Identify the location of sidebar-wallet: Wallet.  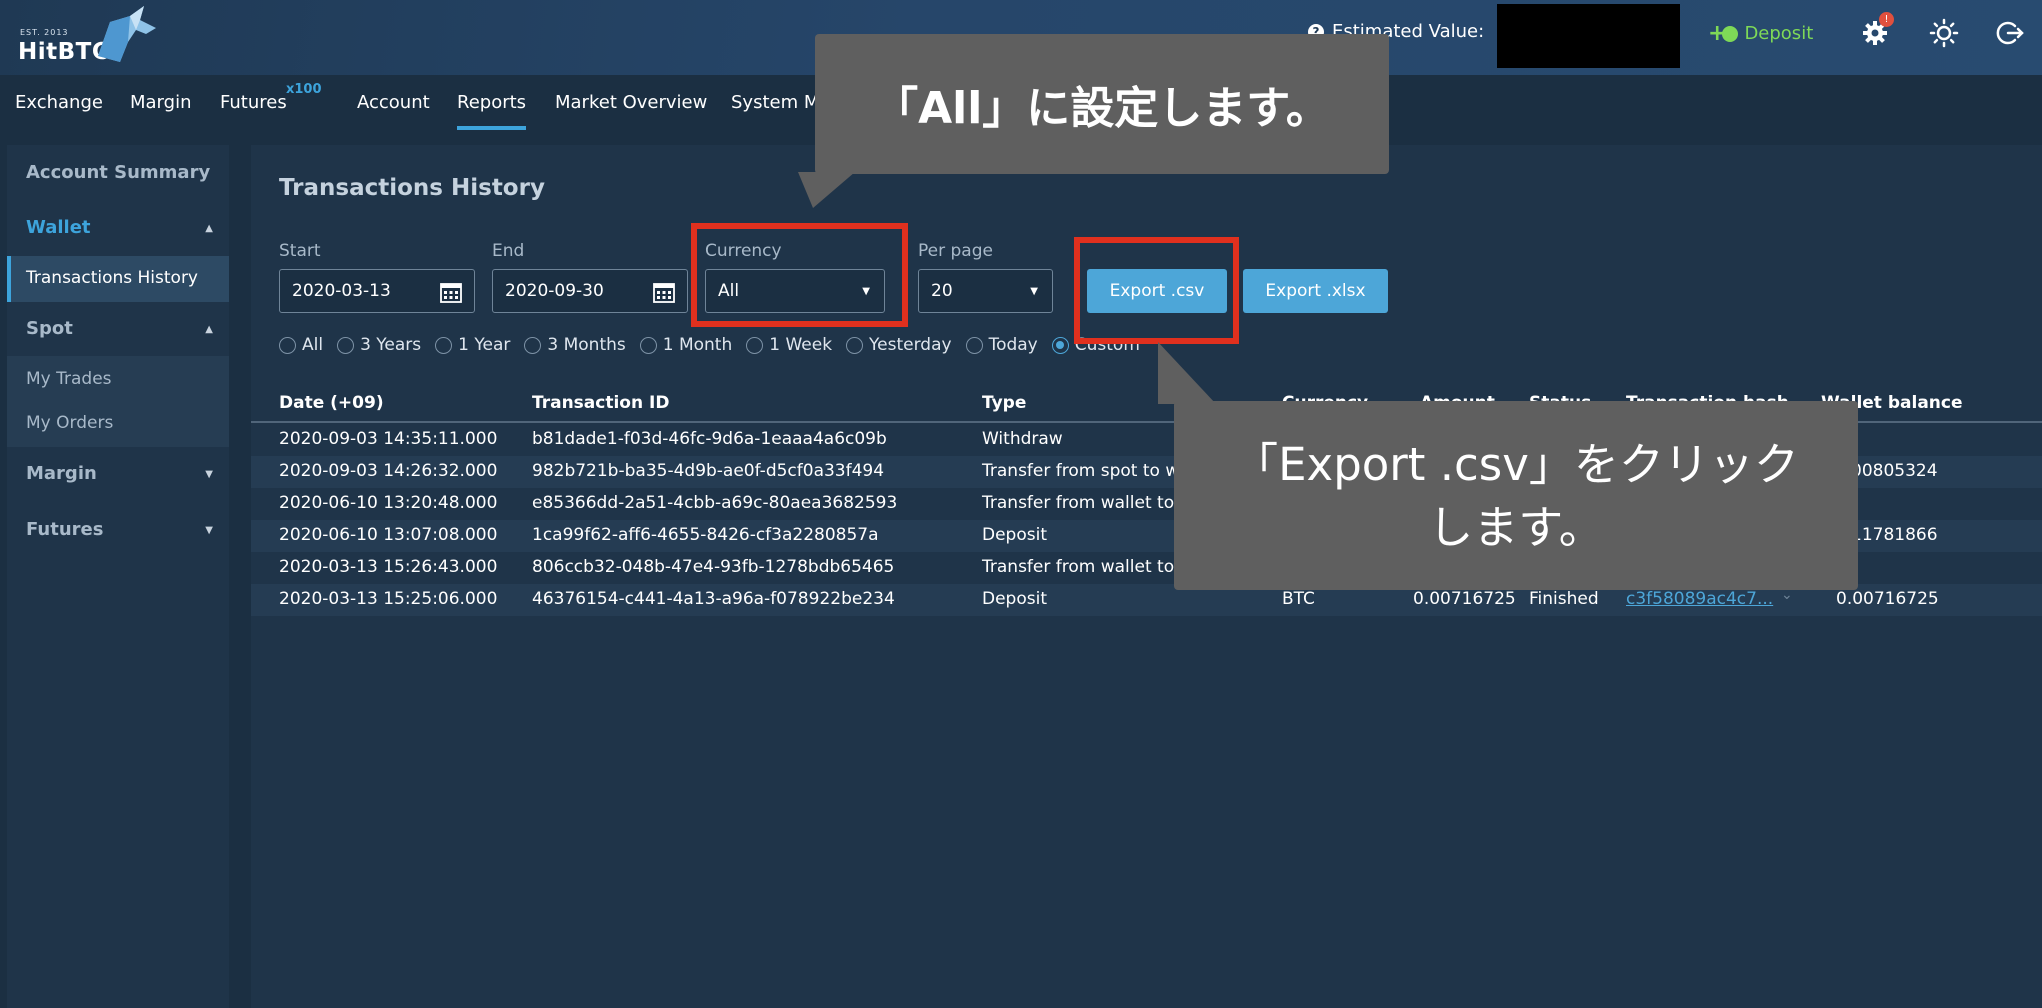
(58, 227).